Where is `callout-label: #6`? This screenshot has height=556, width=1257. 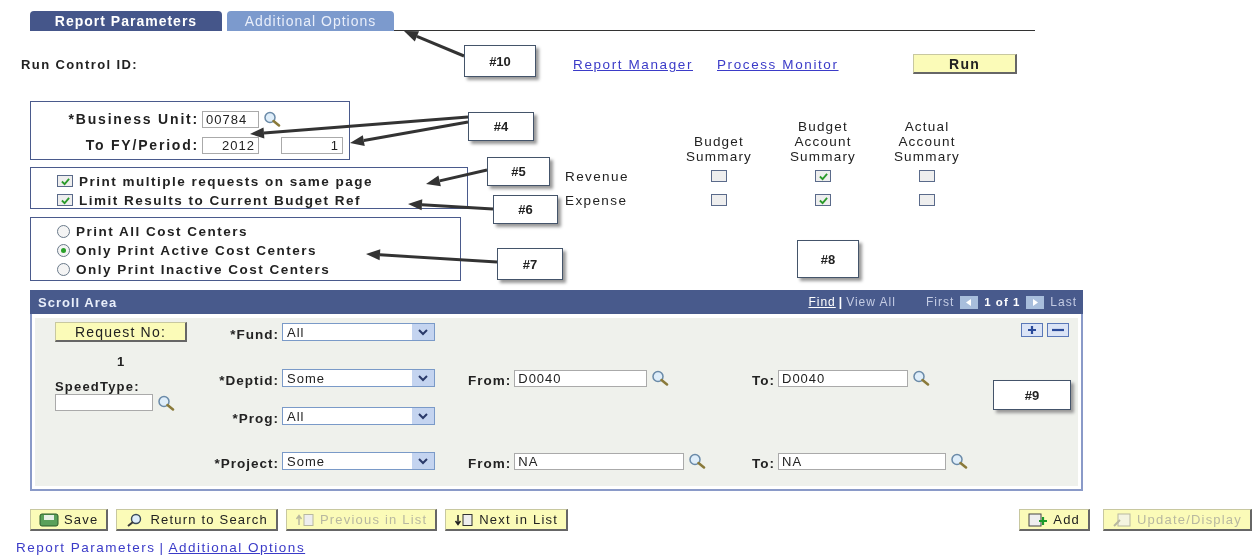
callout-label: #6 is located at coordinates (525, 209).